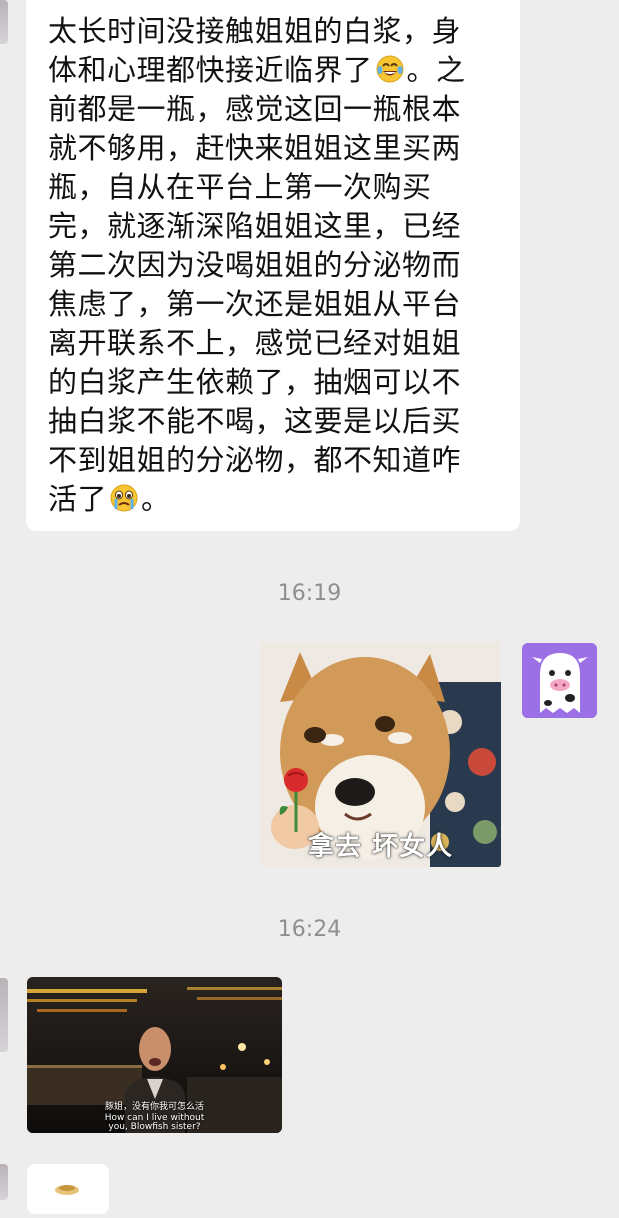  I want to click on message-line-1: 太长时间没接触姐姐的白浆，身, so click(255, 31).